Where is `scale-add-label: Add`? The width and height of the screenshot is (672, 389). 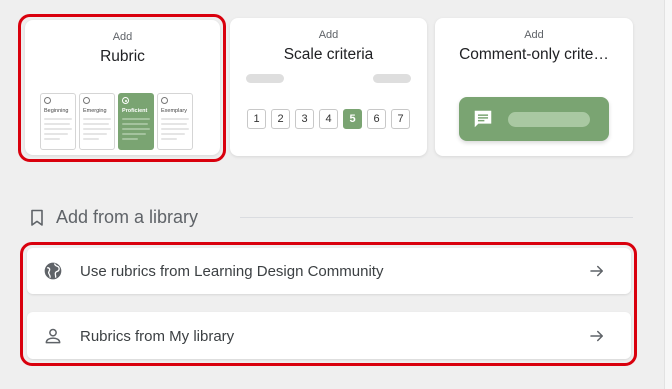 scale-add-label: Add is located at coordinates (328, 35).